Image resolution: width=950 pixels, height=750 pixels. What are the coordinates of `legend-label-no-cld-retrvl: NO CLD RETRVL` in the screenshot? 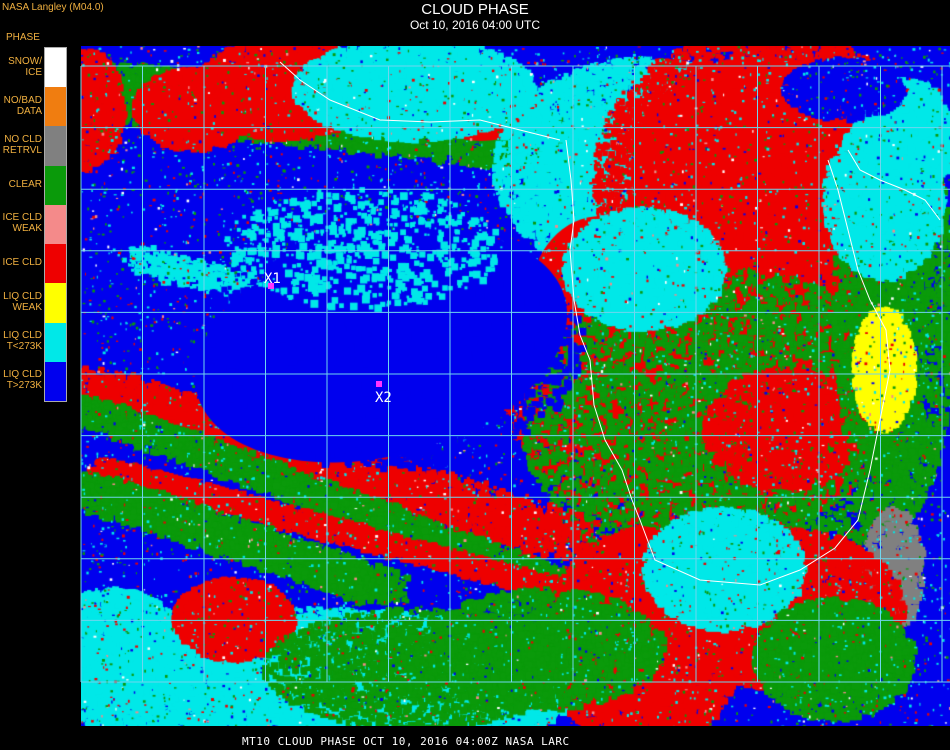 It's located at (22, 145).